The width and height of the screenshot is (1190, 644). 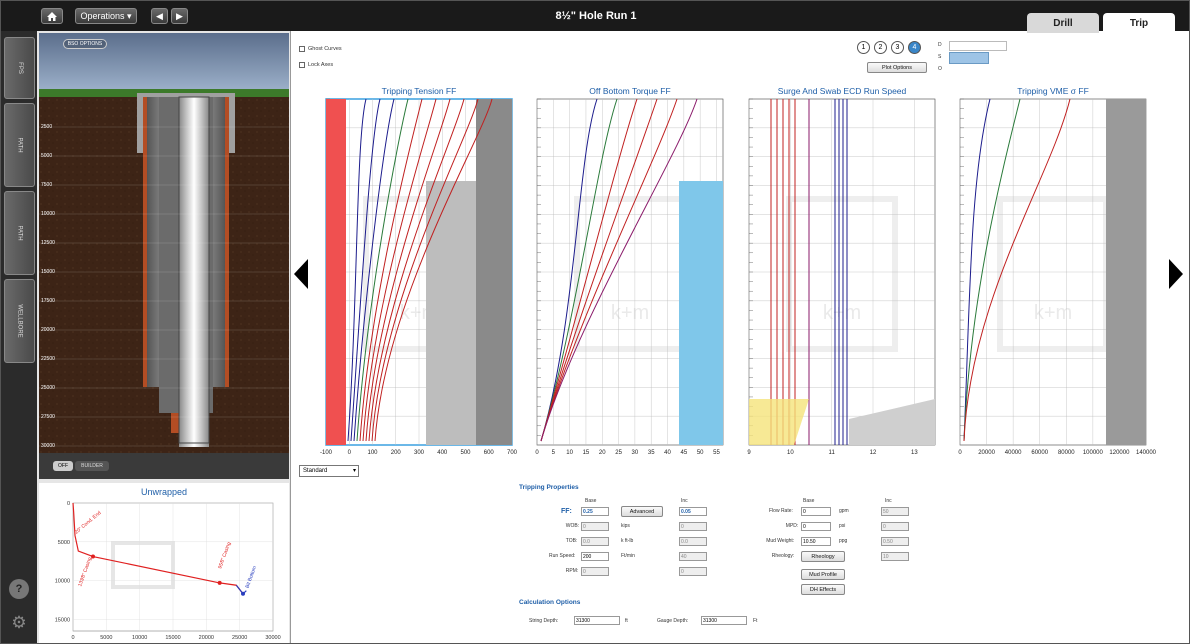 What do you see at coordinates (895, 541) in the screenshot?
I see `mud-row-inc-input: 0.50` at bounding box center [895, 541].